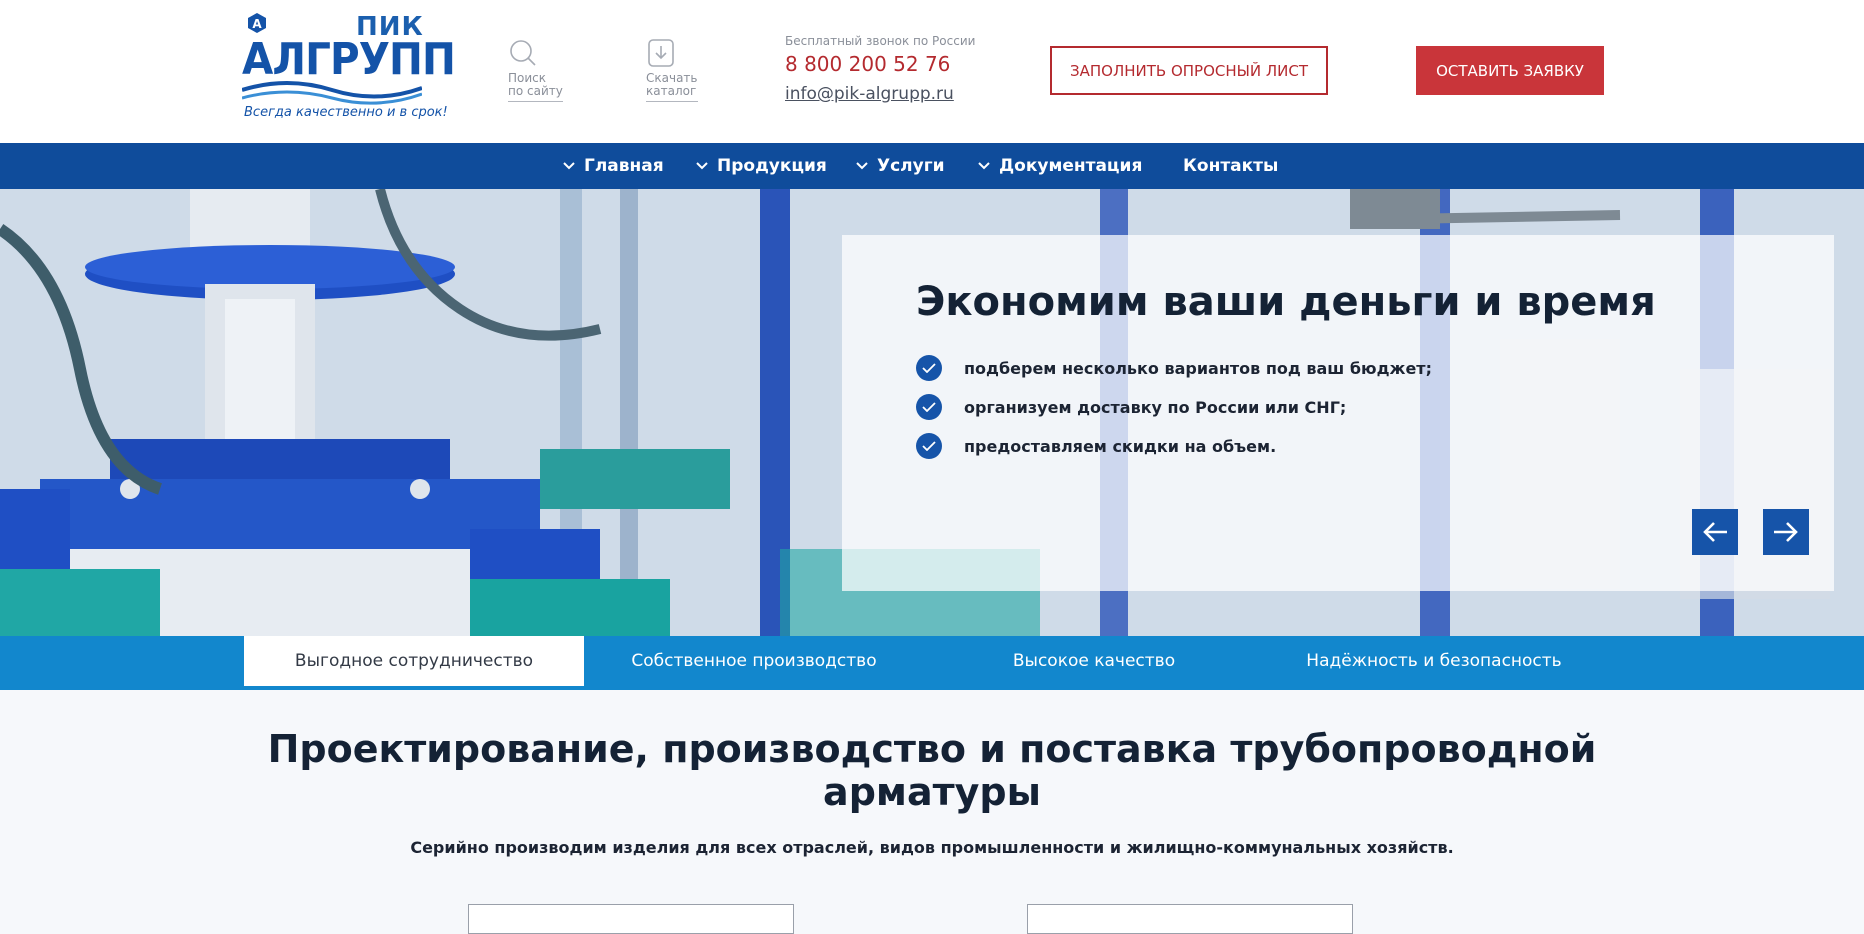  Describe the element at coordinates (661, 53) in the screenshot. I see `download-icon` at that location.